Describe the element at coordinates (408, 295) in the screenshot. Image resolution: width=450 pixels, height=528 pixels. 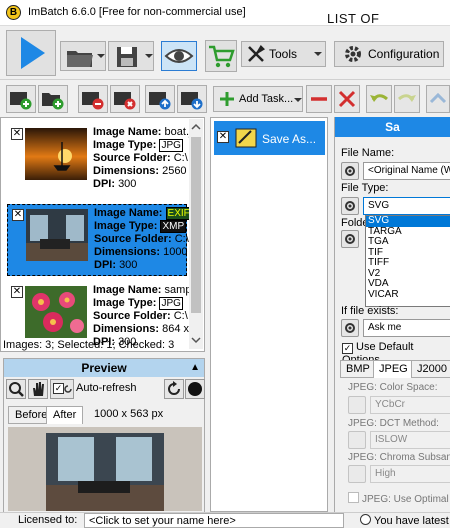
I see `dropdown-option: VICAR` at that location.